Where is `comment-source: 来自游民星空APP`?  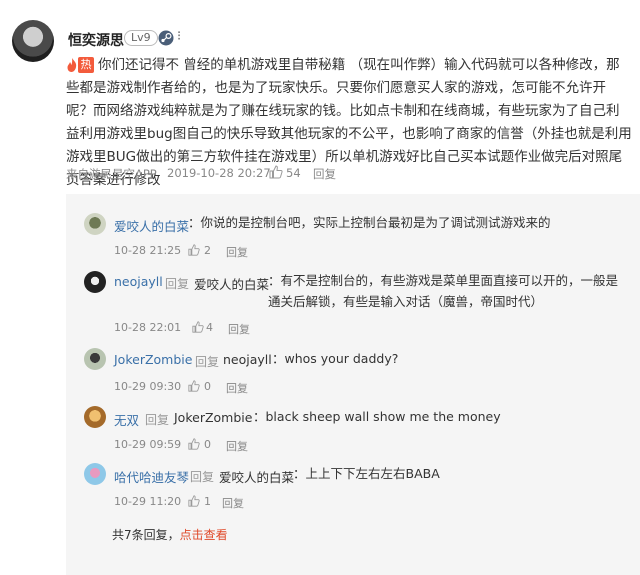
comment-source: 来自游民星空APP is located at coordinates (111, 174).